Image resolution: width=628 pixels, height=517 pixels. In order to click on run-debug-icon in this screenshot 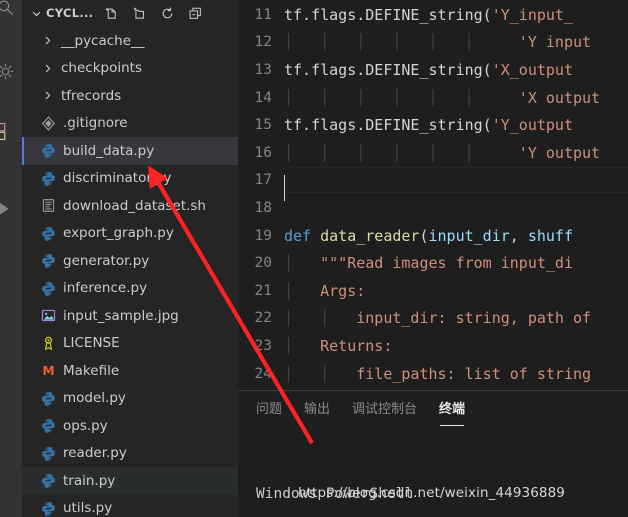, I will do `click(9, 209)`.